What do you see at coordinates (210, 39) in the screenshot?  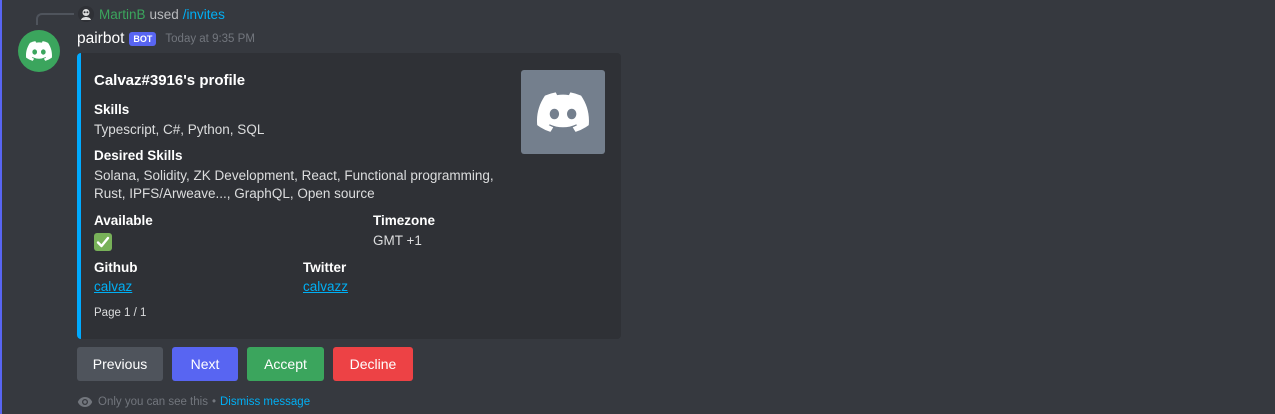 I see `message-timestamp: Today at 9:35 PM` at bounding box center [210, 39].